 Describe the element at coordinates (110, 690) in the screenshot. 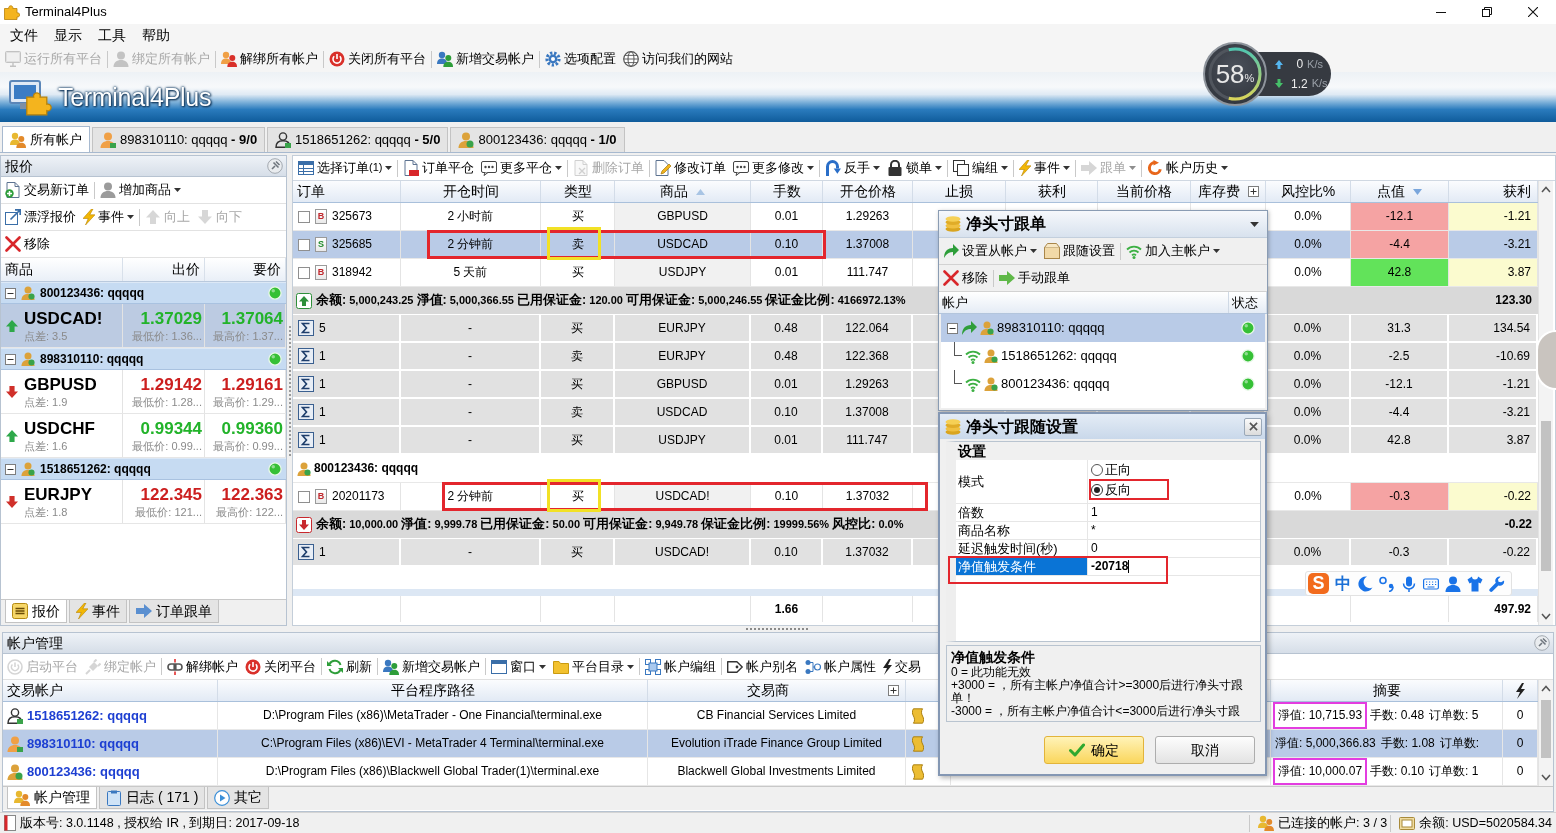

I see `column-header: 交易帐户` at that location.